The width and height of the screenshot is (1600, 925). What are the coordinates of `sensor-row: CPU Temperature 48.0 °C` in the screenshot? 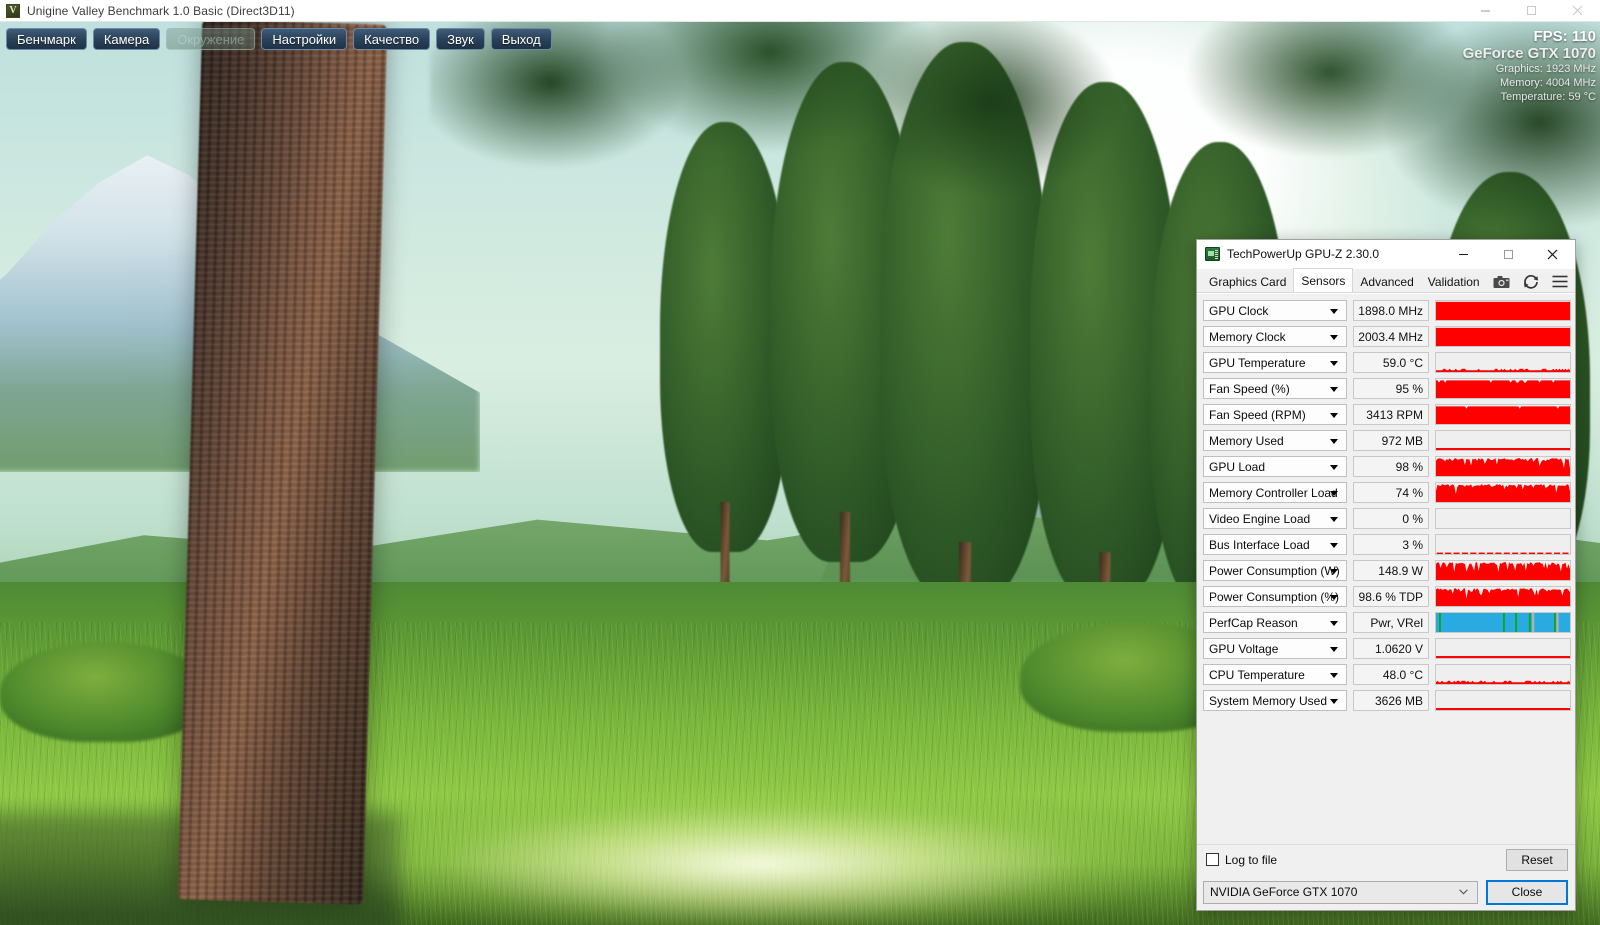 It's located at (1387, 674).